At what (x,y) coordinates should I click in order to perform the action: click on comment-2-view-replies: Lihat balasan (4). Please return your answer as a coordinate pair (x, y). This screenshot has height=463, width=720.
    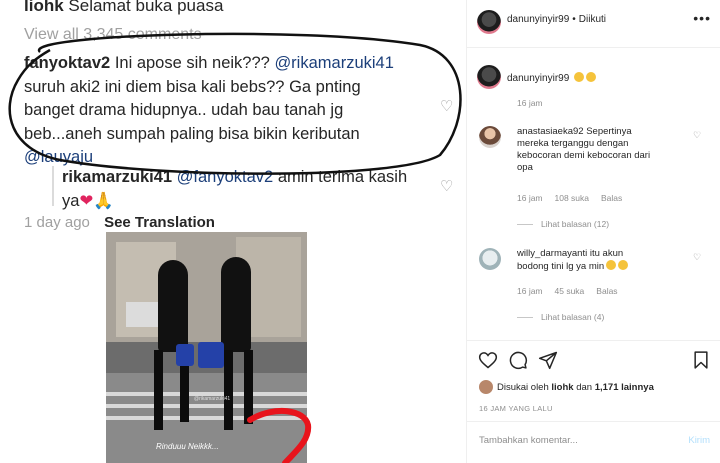
    Looking at the image, I should click on (560, 317).